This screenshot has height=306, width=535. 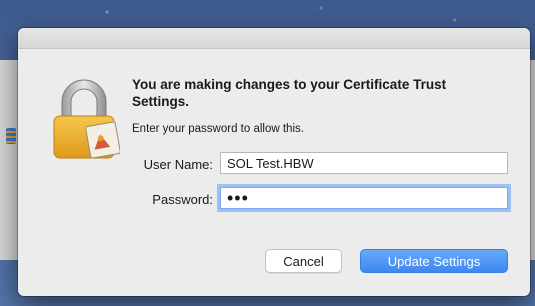 What do you see at coordinates (364, 163) in the screenshot?
I see `username-input` at bounding box center [364, 163].